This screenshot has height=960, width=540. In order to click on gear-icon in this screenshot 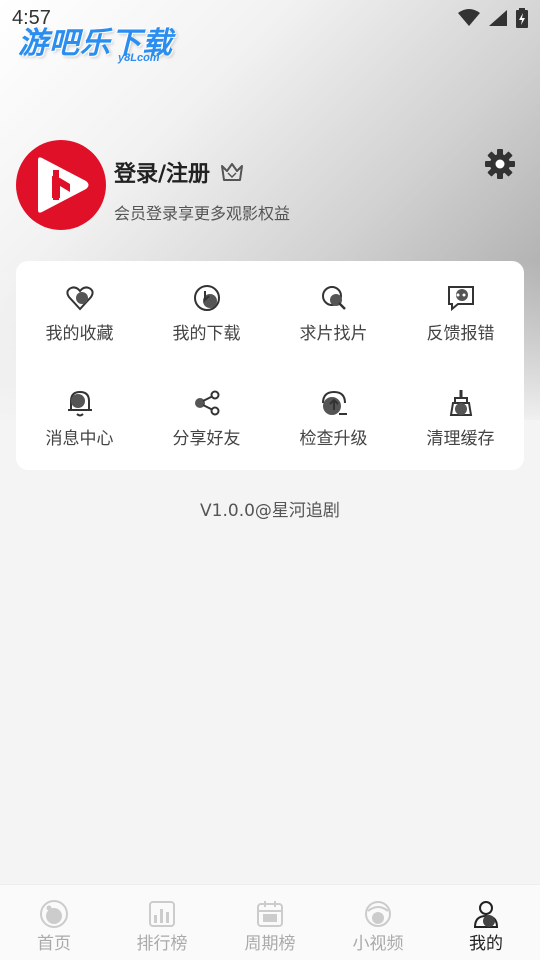, I will do `click(500, 164)`.